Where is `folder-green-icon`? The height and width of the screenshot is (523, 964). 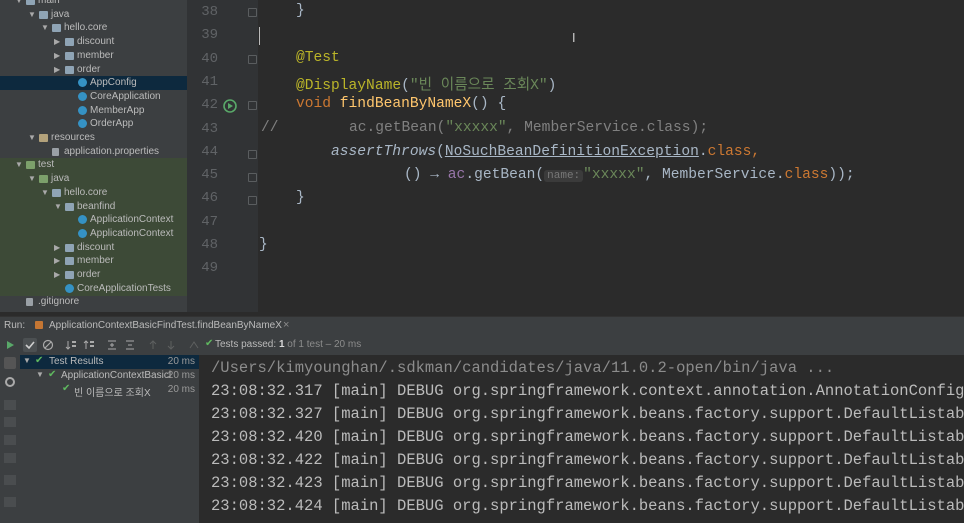 folder-green-icon is located at coordinates (30, 165).